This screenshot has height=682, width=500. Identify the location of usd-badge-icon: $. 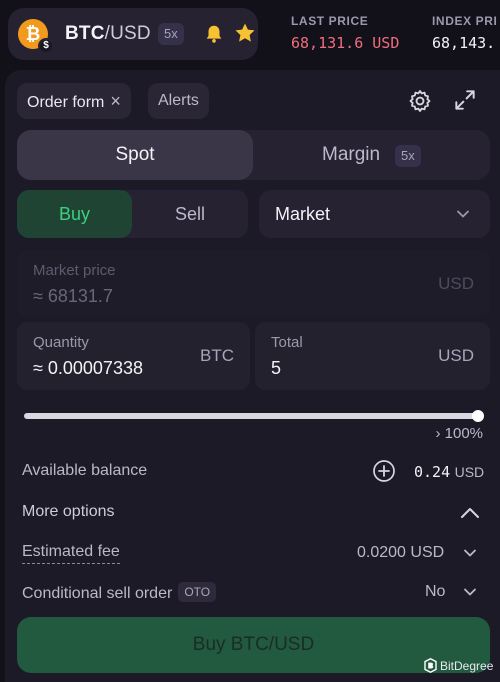
(46, 46).